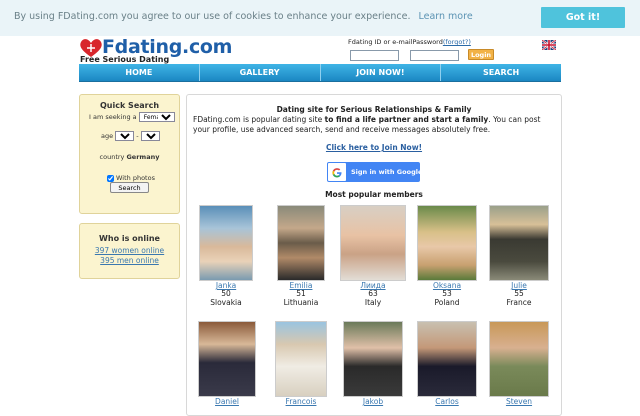  I want to click on member-card: Julie 55 France, so click(519, 256).